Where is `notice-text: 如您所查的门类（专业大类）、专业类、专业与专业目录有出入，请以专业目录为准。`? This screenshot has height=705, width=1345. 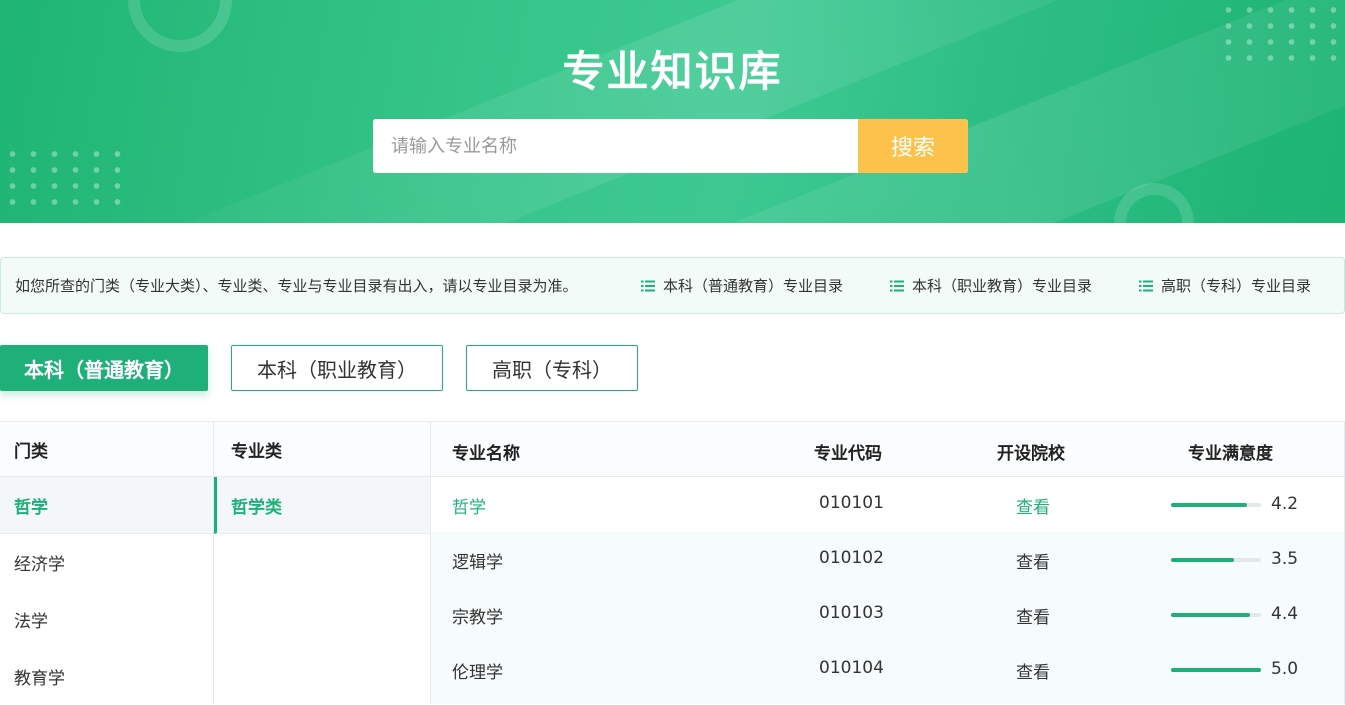
notice-text: 如您所查的门类（专业大类）、专业类、专业与专业目录有出入，请以专业目录为准。 is located at coordinates (296, 285).